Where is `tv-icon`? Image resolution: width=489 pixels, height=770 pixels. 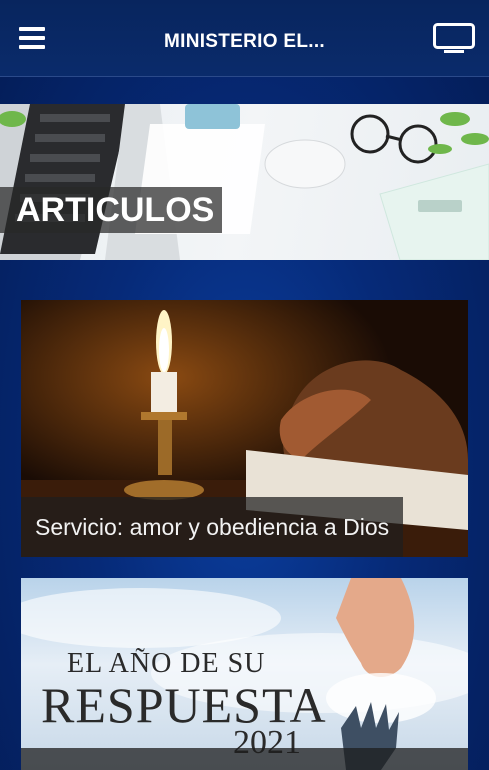 tv-icon is located at coordinates (454, 39).